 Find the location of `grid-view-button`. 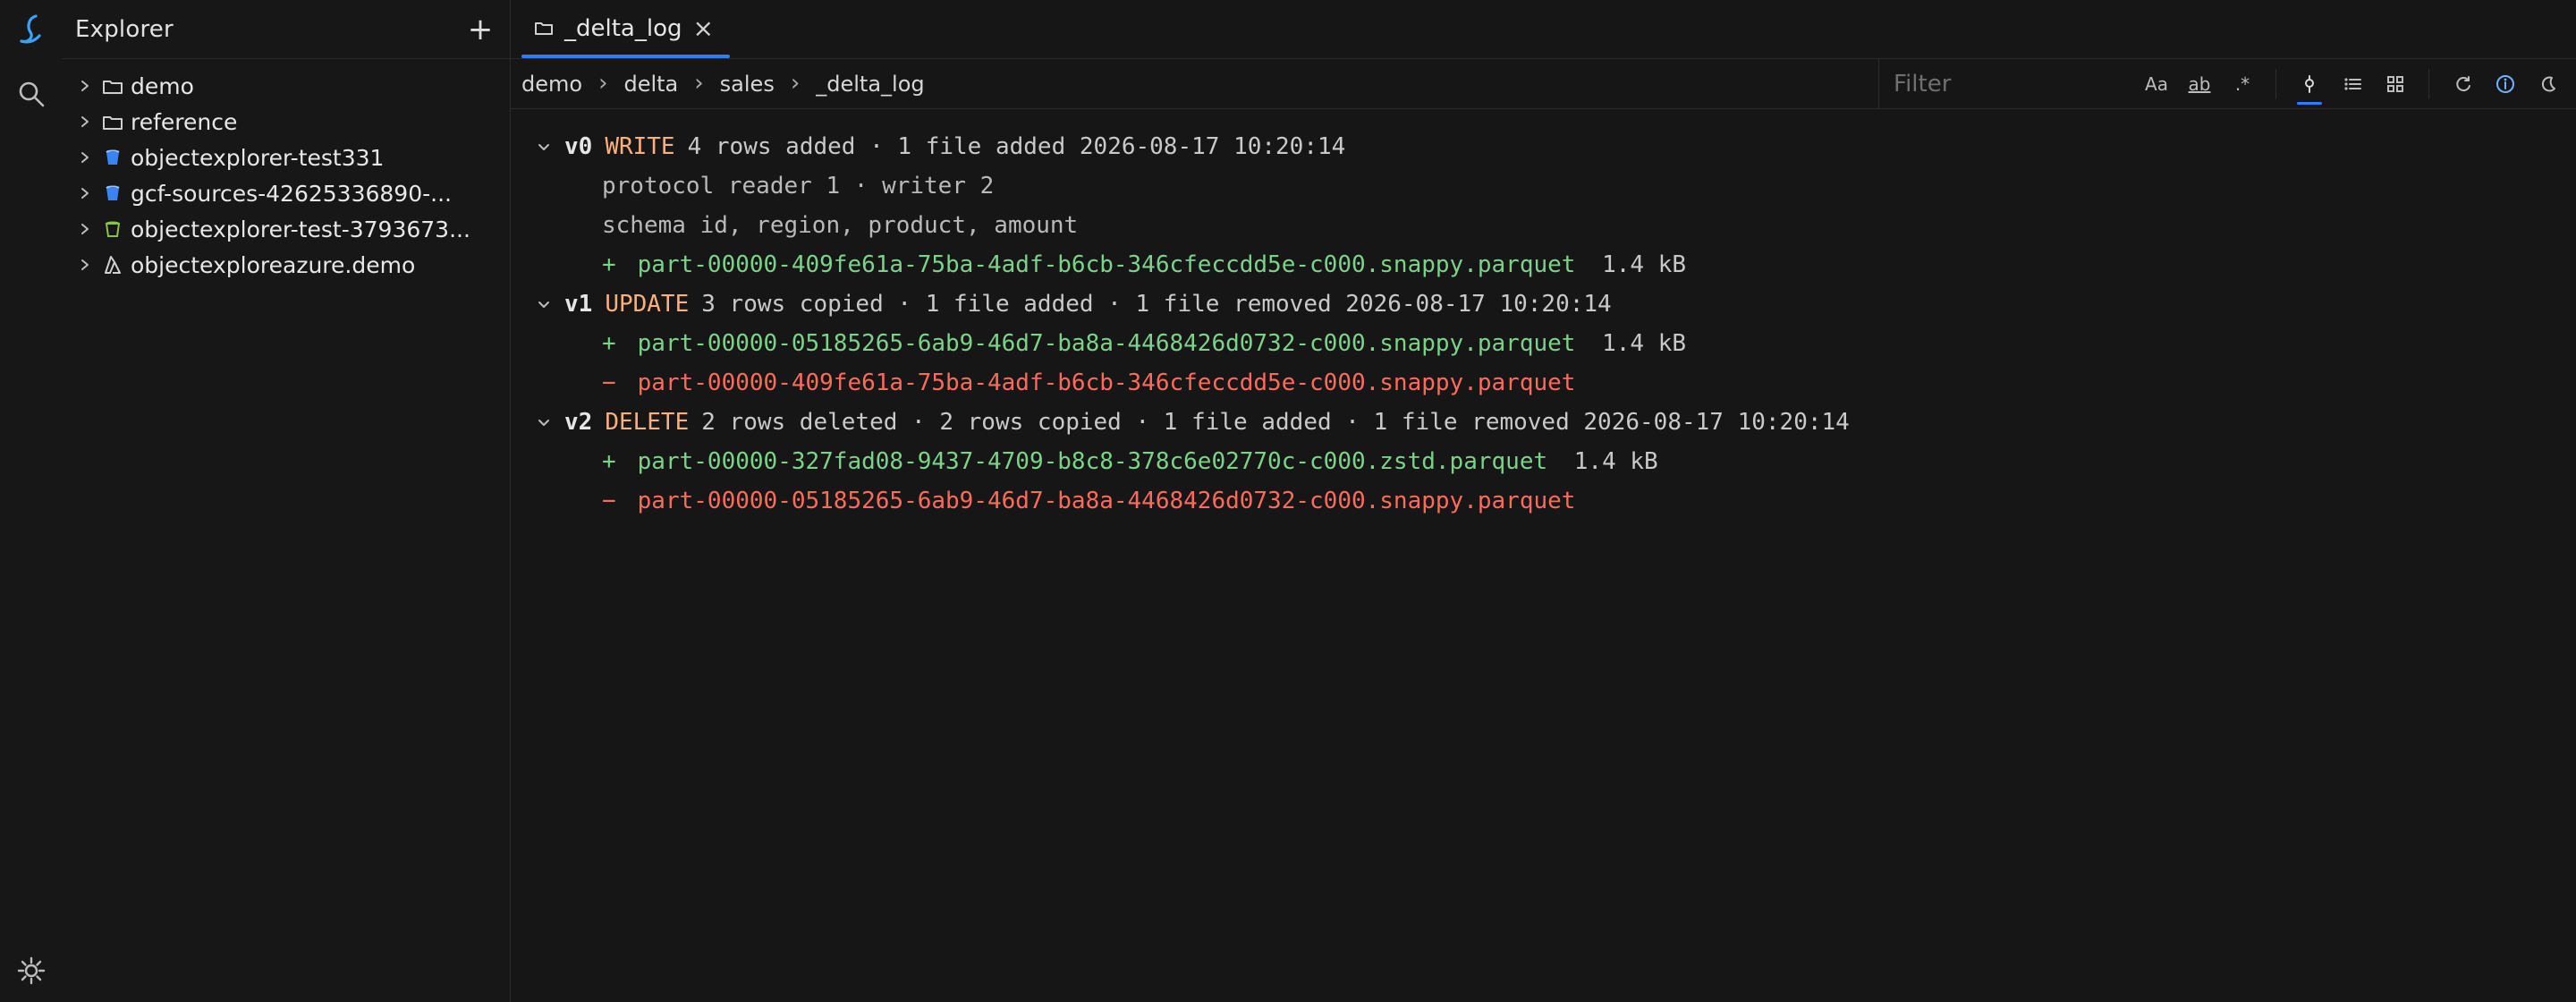

grid-view-button is located at coordinates (2395, 84).